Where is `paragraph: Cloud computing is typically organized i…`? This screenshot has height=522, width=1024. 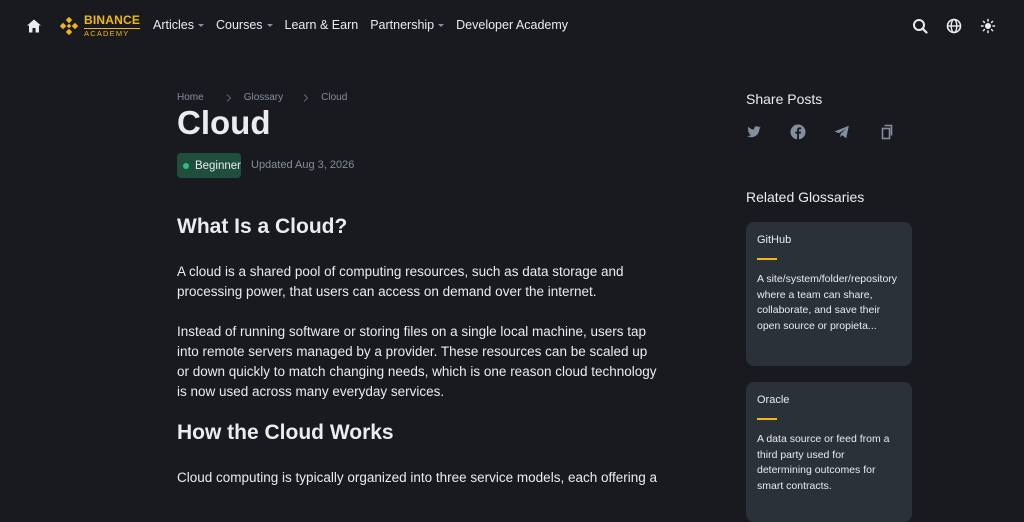 paragraph: Cloud computing is typically organized i… is located at coordinates (417, 477).